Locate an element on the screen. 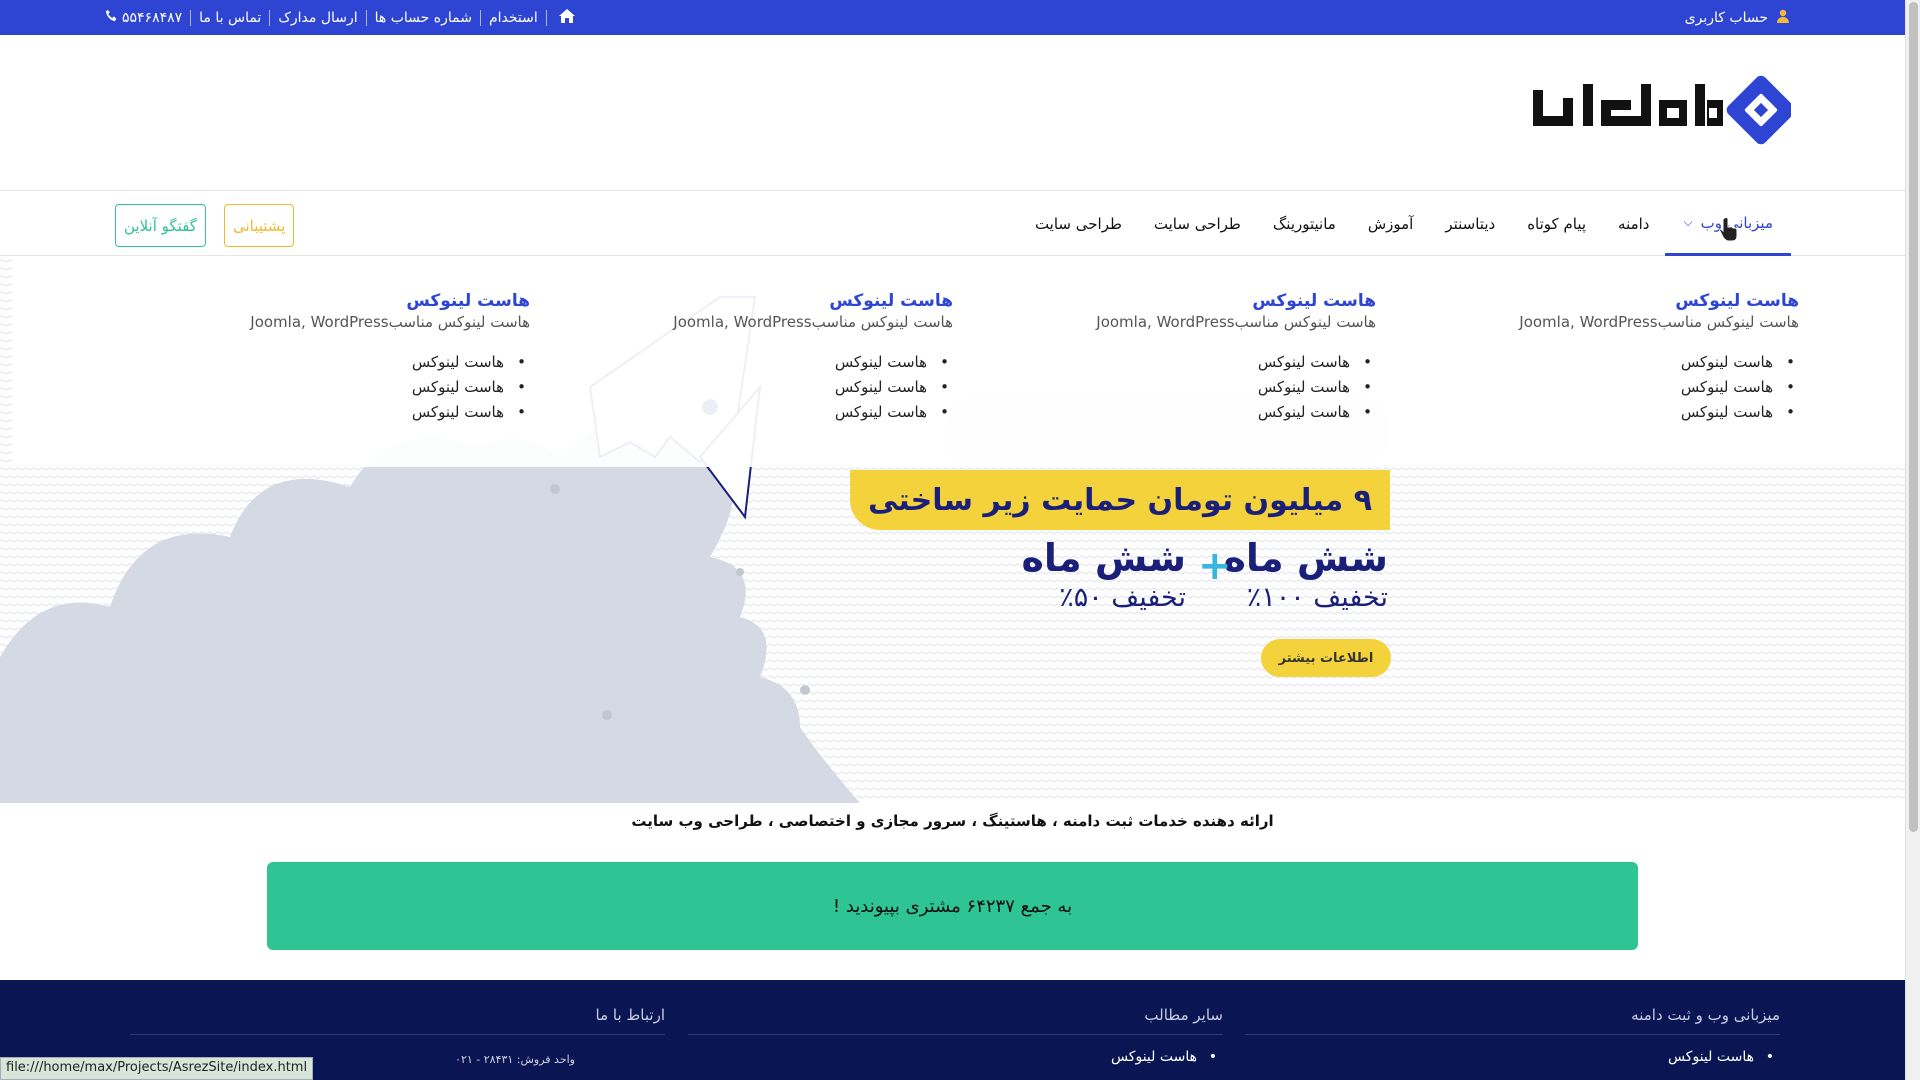 Image resolution: width=1920 pixels, height=1080 pixels. footer-column-title: سایر مطالب is located at coordinates (955, 1020).